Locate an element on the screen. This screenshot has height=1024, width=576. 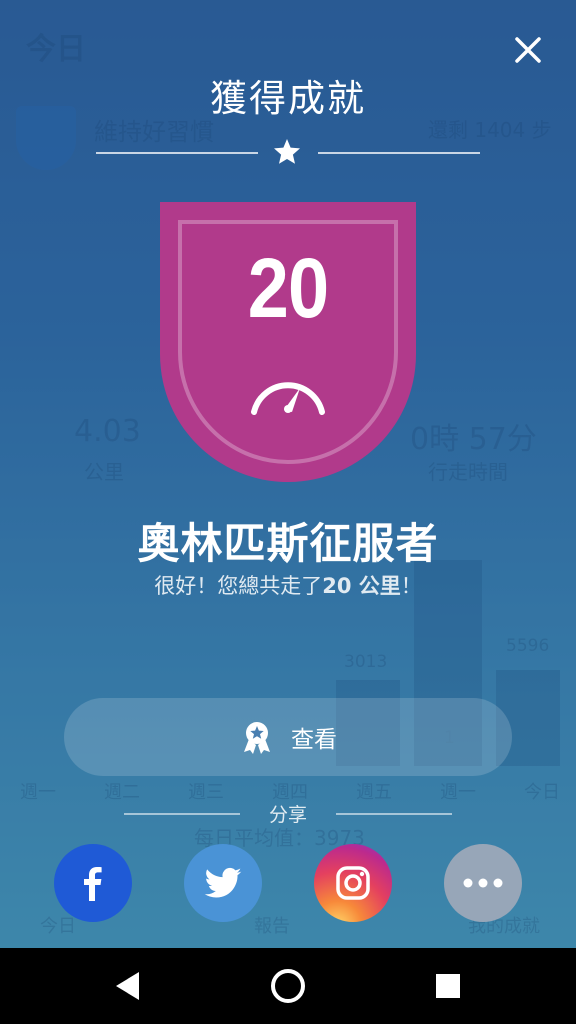
achievement-description: 很好！您總共走了20 公里！ is located at coordinates (288, 585).